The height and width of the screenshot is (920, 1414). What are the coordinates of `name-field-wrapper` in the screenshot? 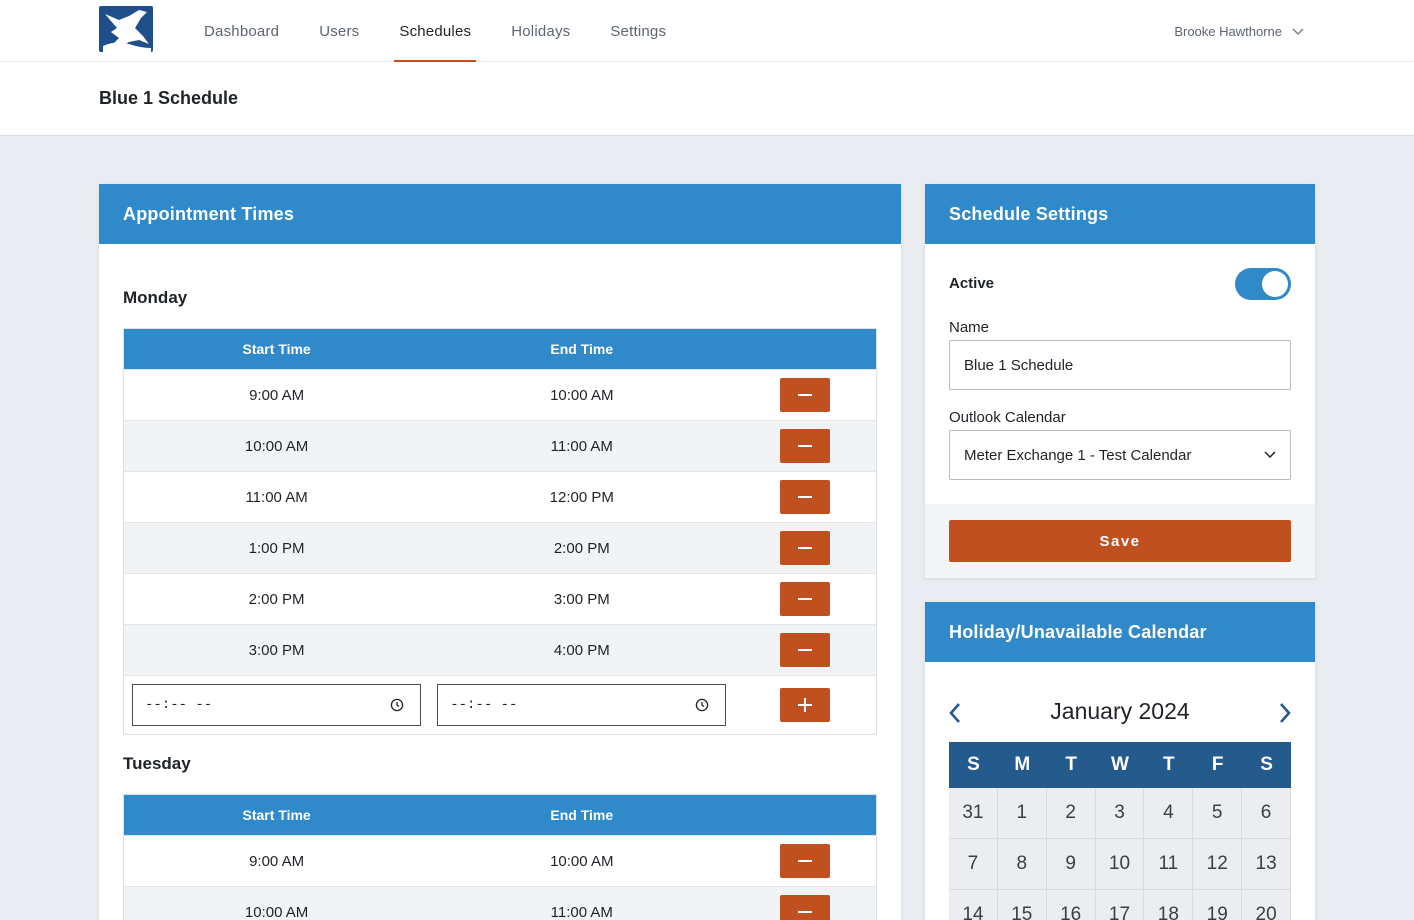 It's located at (1120, 365).